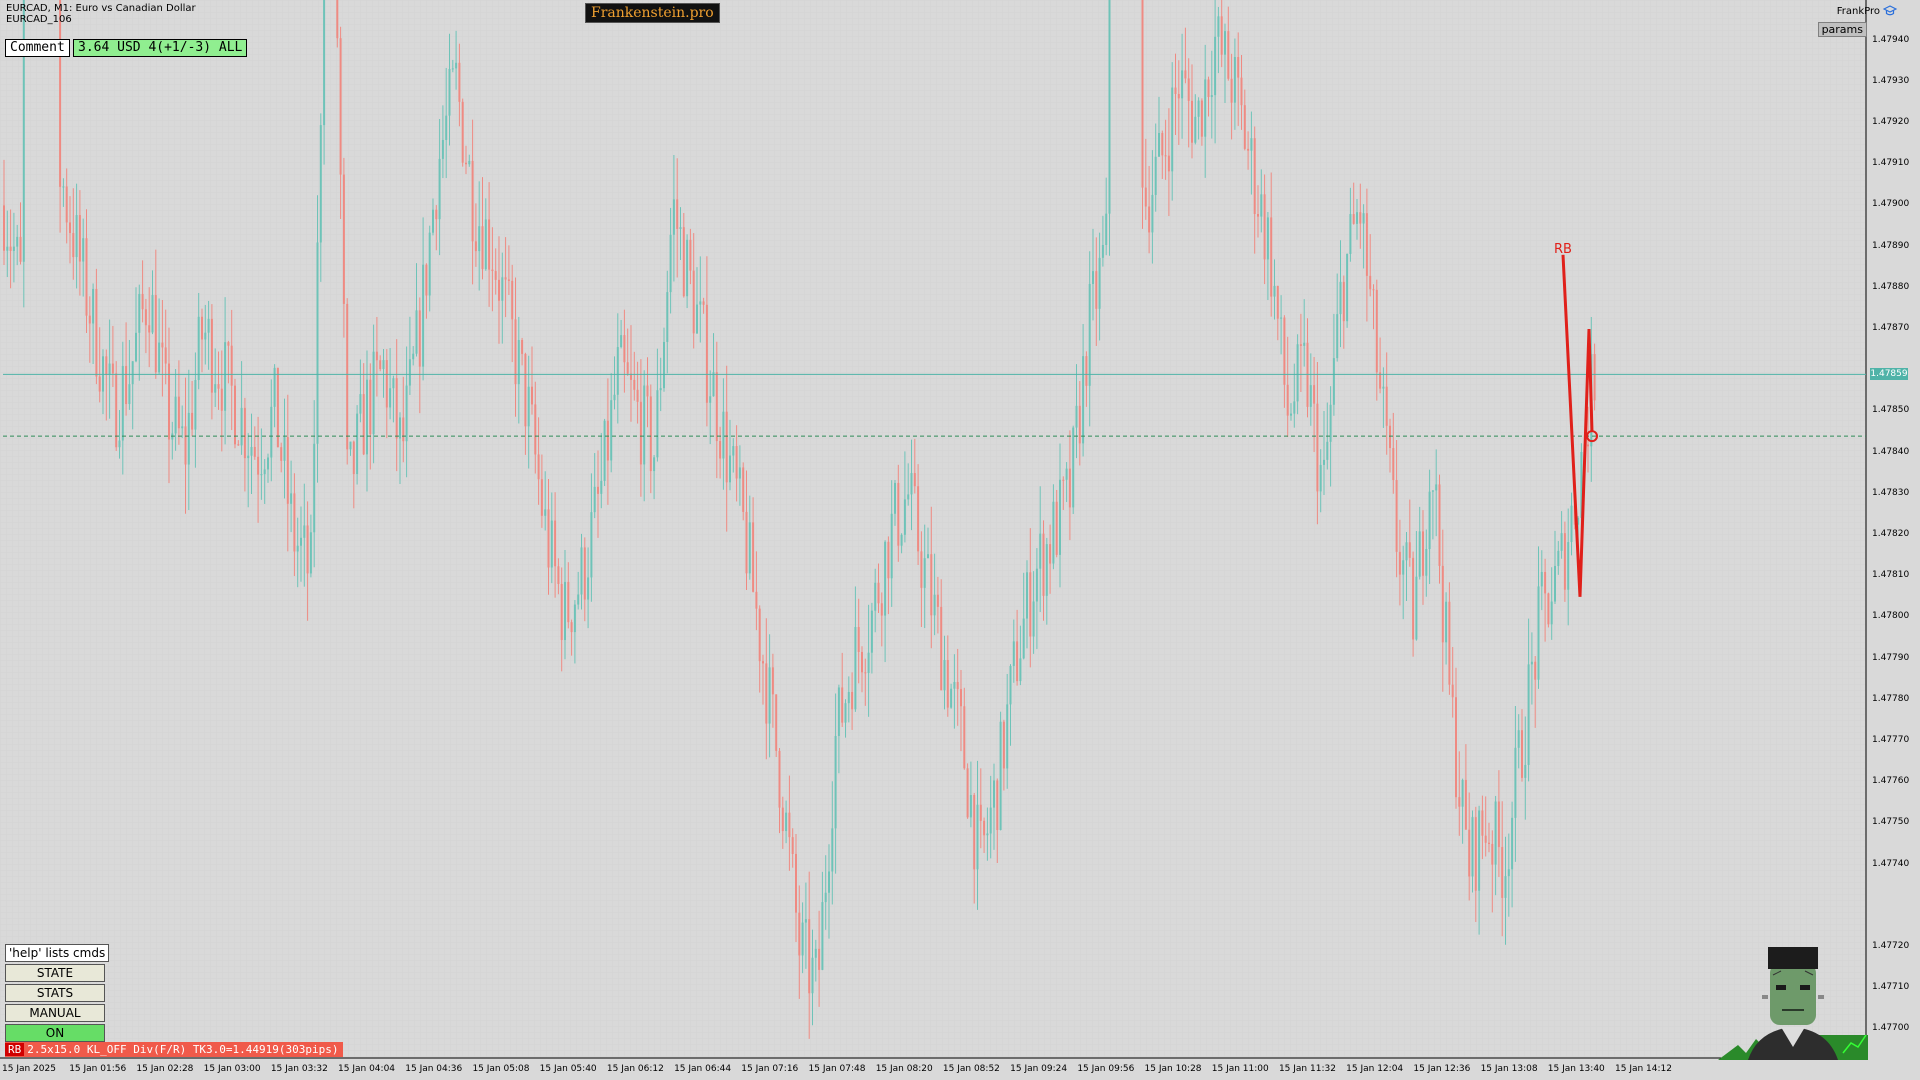 This screenshot has height=1080, width=1920. Describe the element at coordinates (434, 1069) in the screenshot. I see `time-tick-label: 15 Jan 04:36` at that location.